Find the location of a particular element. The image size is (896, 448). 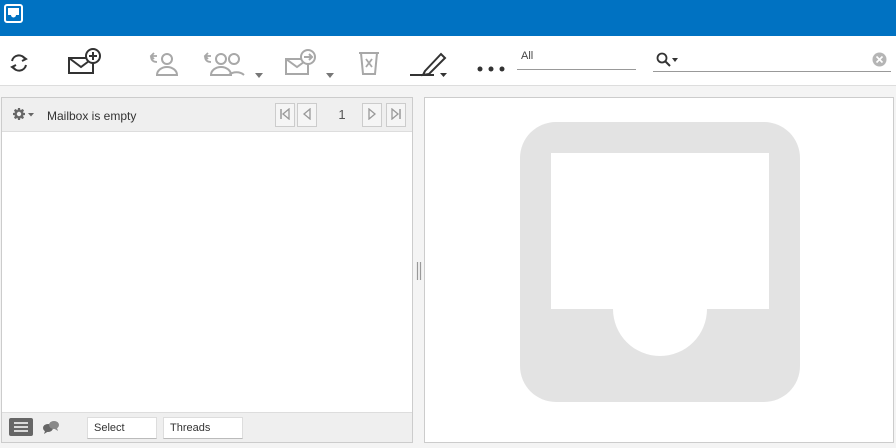

first-page-button is located at coordinates (285, 115).